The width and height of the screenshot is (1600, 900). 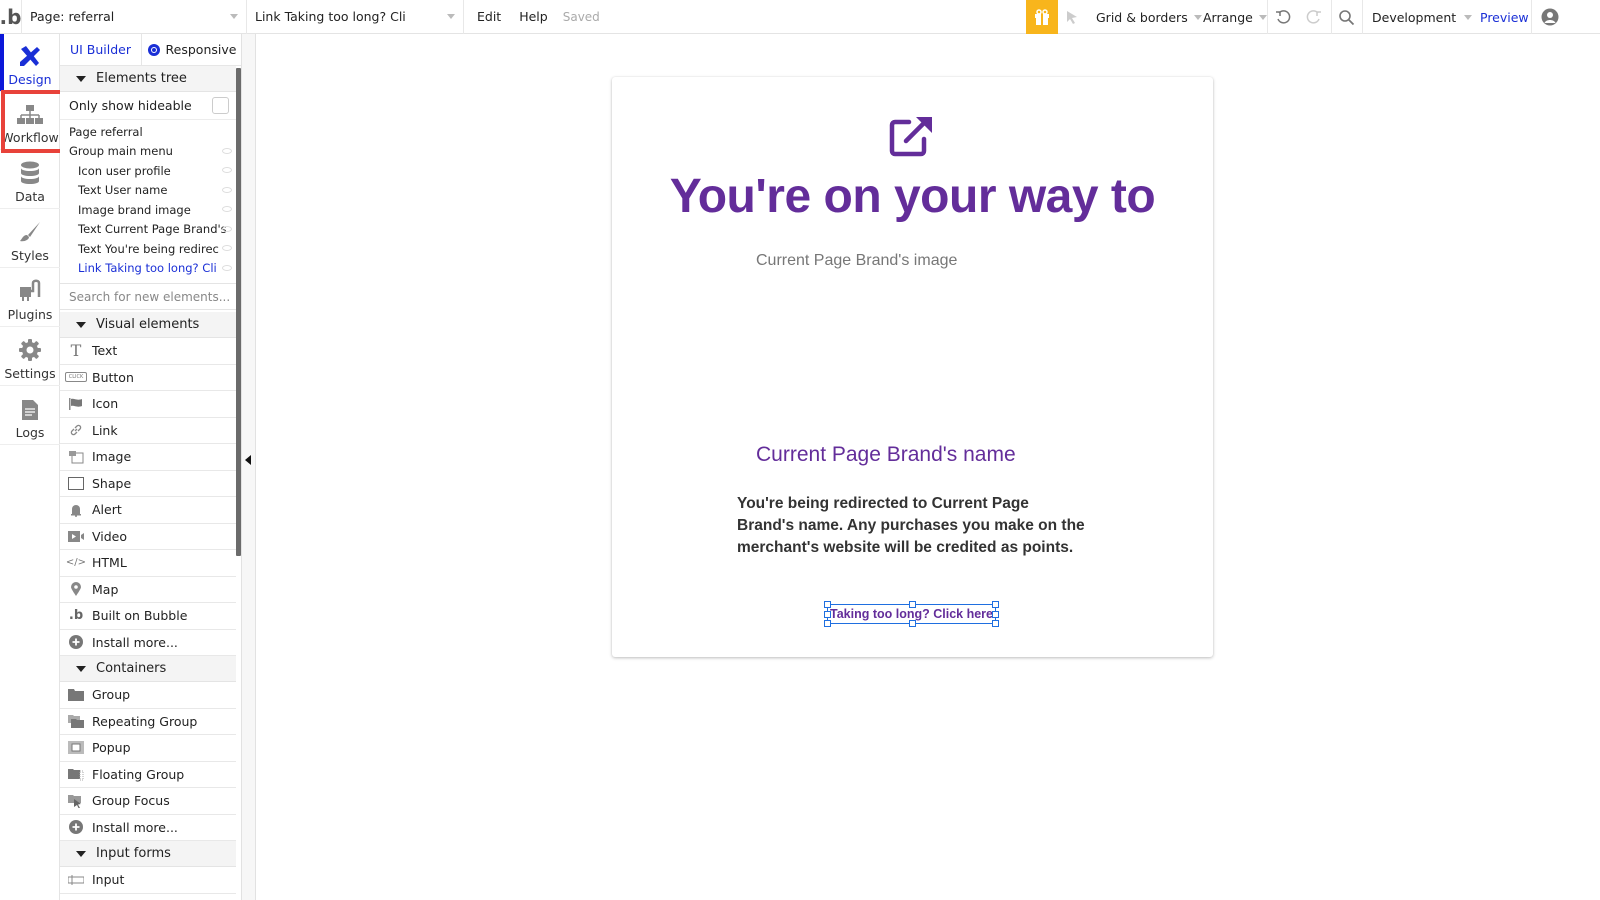 I want to click on element-button: CLICK Button, so click(x=148, y=378).